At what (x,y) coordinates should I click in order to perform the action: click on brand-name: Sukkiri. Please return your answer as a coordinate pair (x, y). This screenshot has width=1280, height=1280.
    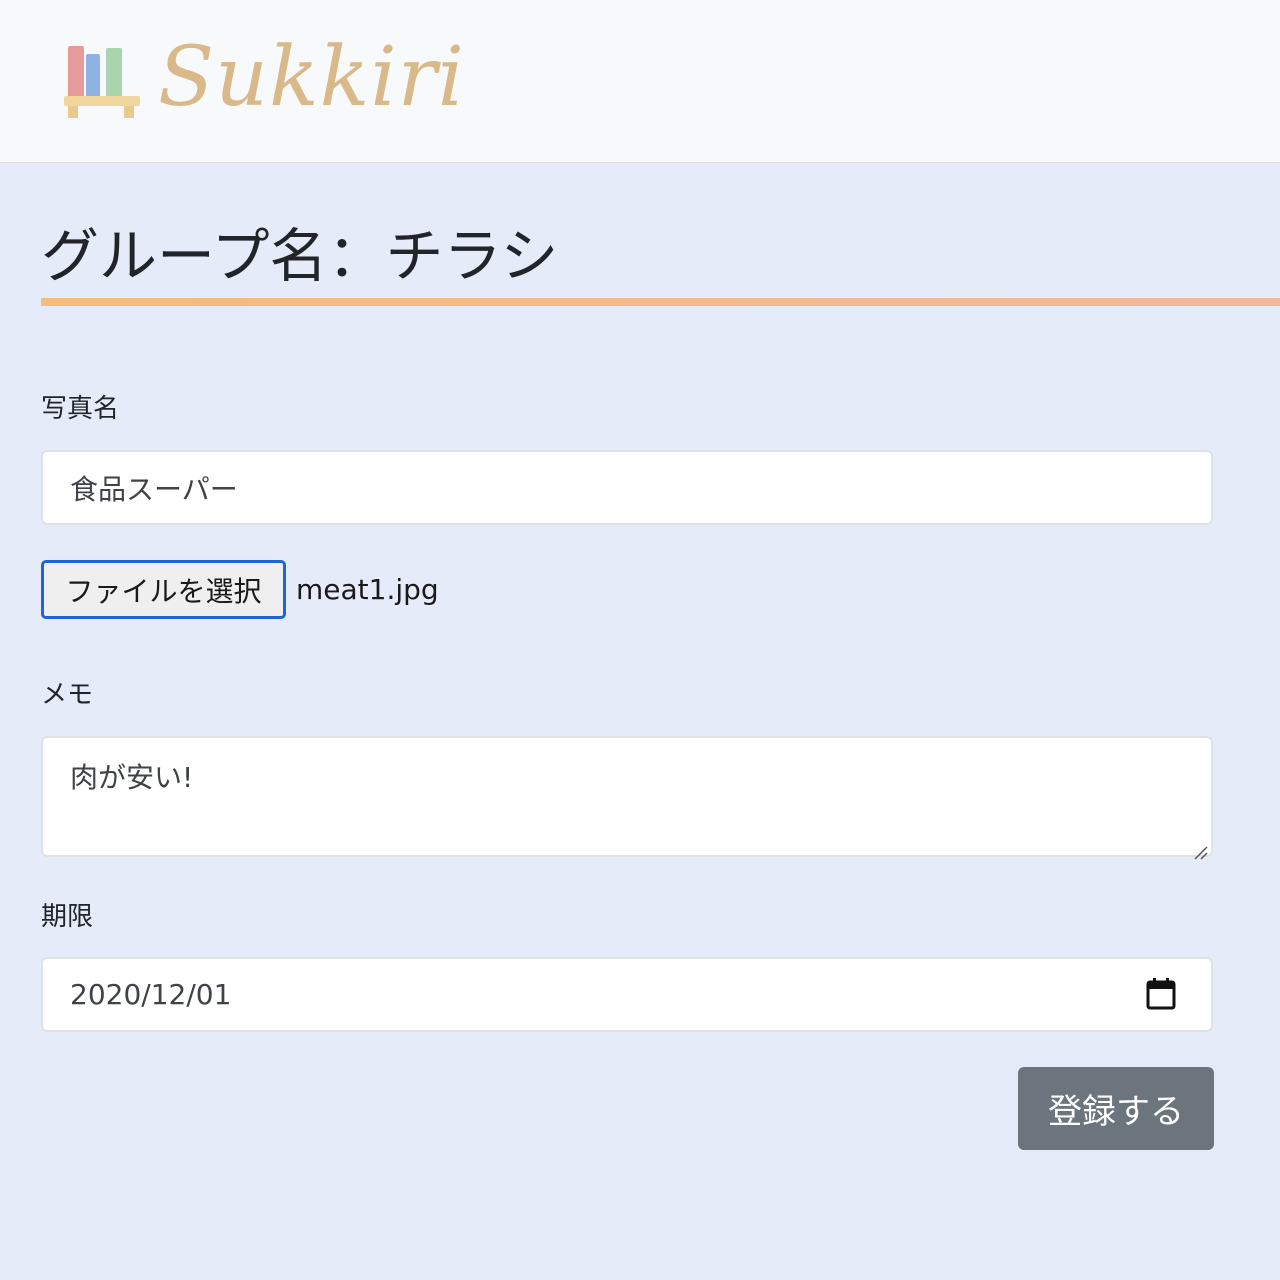
    Looking at the image, I should click on (312, 77).